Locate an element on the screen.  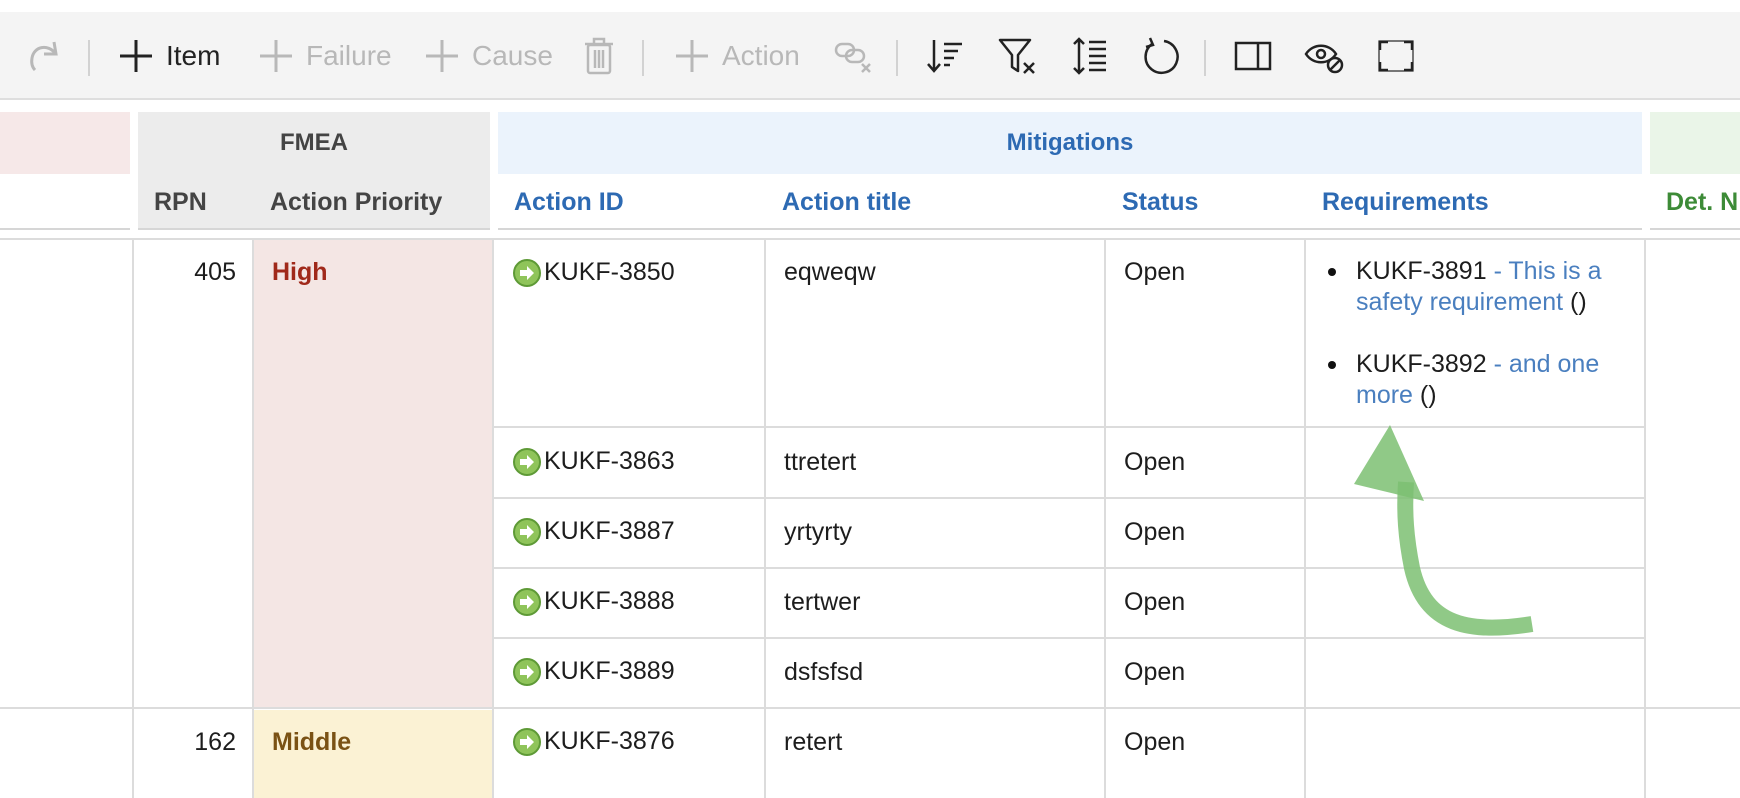
toolbar: Item Failure Cause Action is located at coordinates (870, 56).